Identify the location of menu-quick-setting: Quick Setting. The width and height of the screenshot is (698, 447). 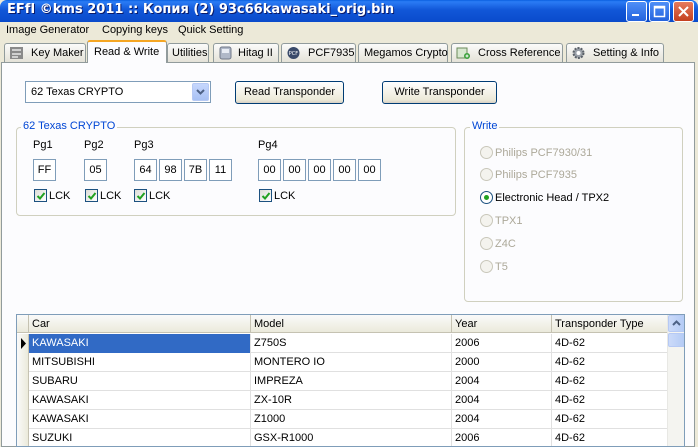
(210, 30).